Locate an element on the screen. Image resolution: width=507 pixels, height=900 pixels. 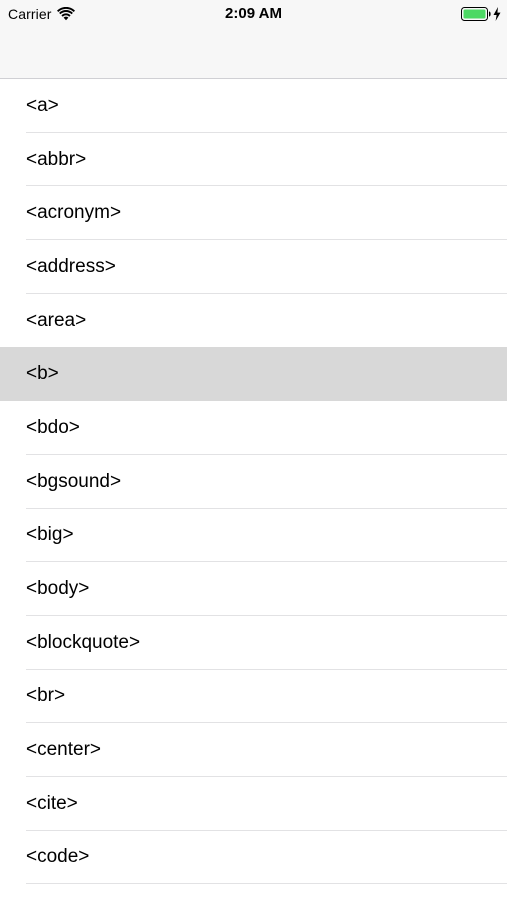
list-item: <bgsound> is located at coordinates (253, 481).